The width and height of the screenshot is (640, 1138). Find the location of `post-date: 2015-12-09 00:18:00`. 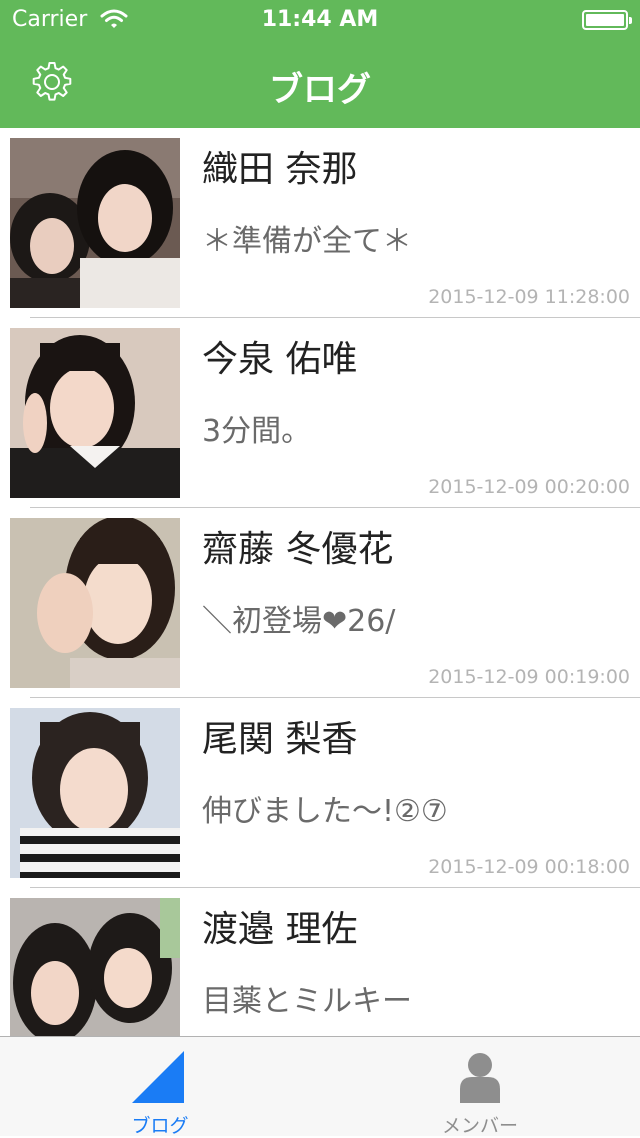

post-date: 2015-12-09 00:18:00 is located at coordinates (529, 867).